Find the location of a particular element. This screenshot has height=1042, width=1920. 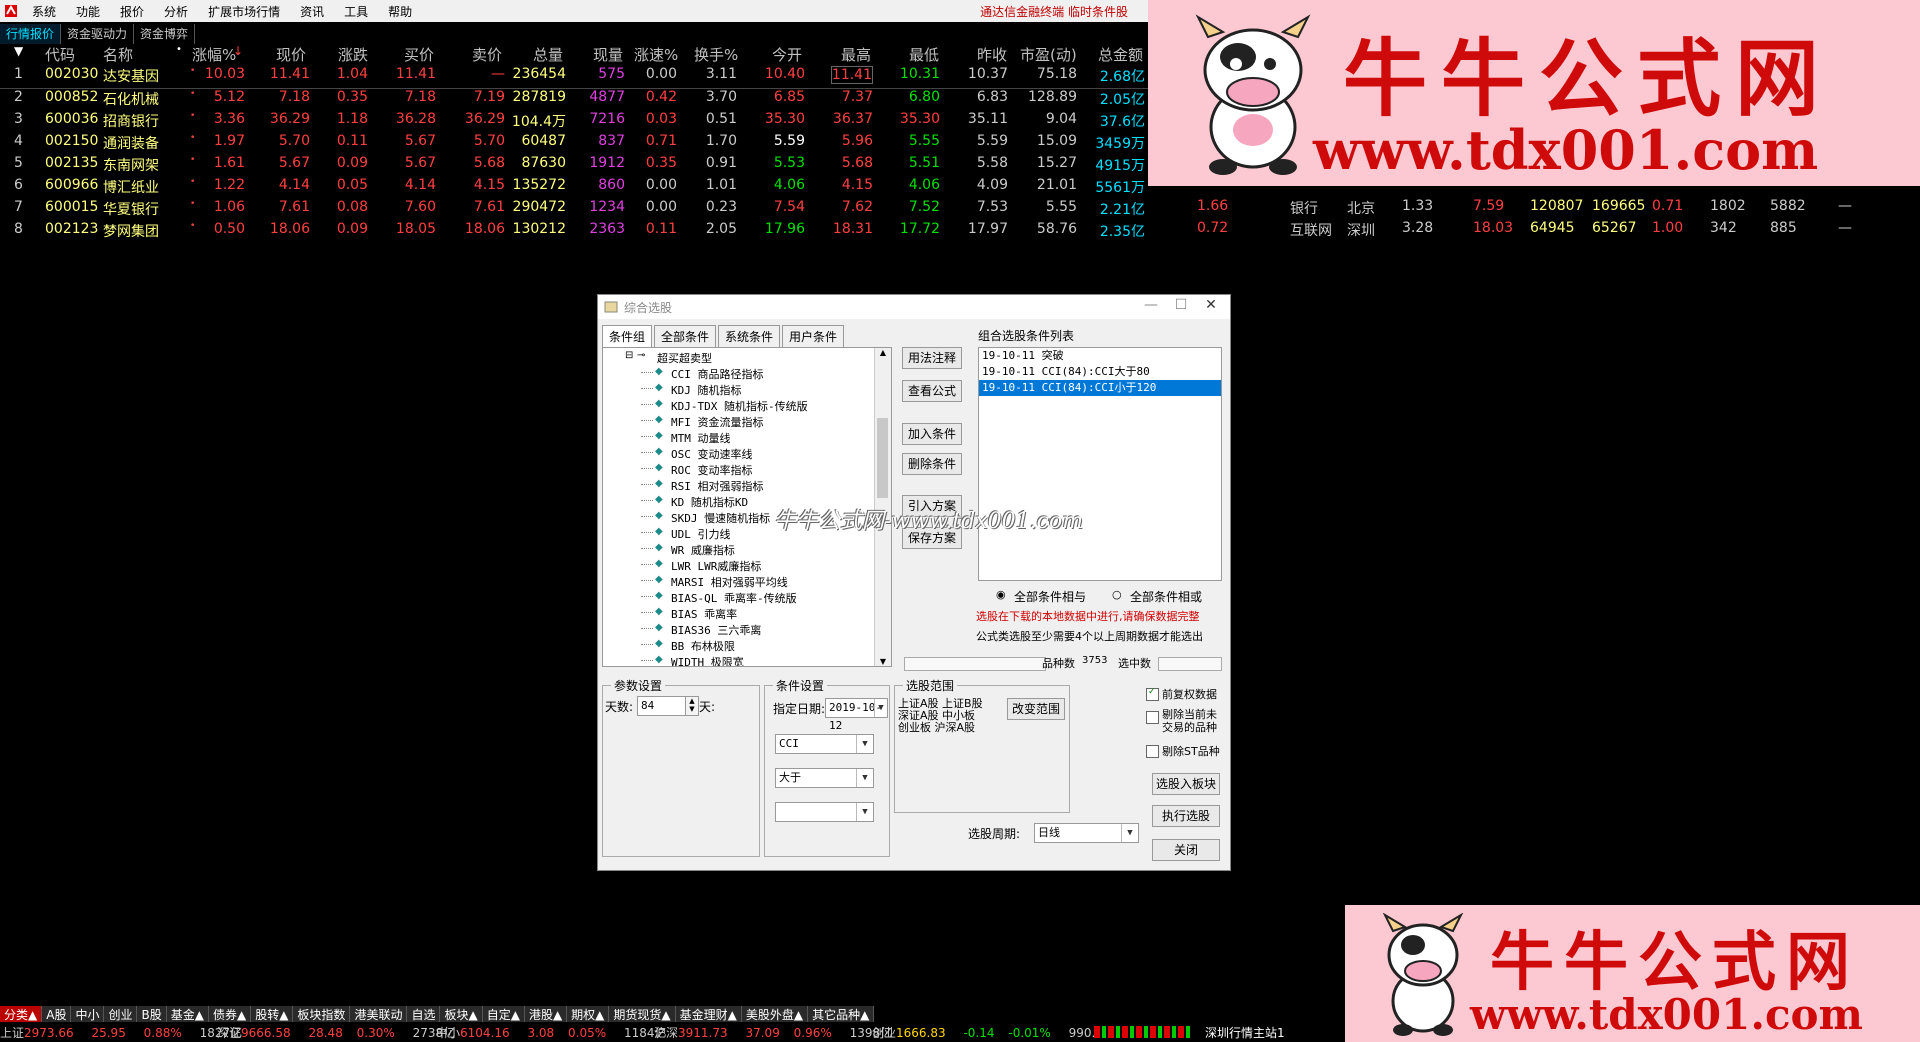

sort-arrow-icon: ▼ is located at coordinates (18, 51).